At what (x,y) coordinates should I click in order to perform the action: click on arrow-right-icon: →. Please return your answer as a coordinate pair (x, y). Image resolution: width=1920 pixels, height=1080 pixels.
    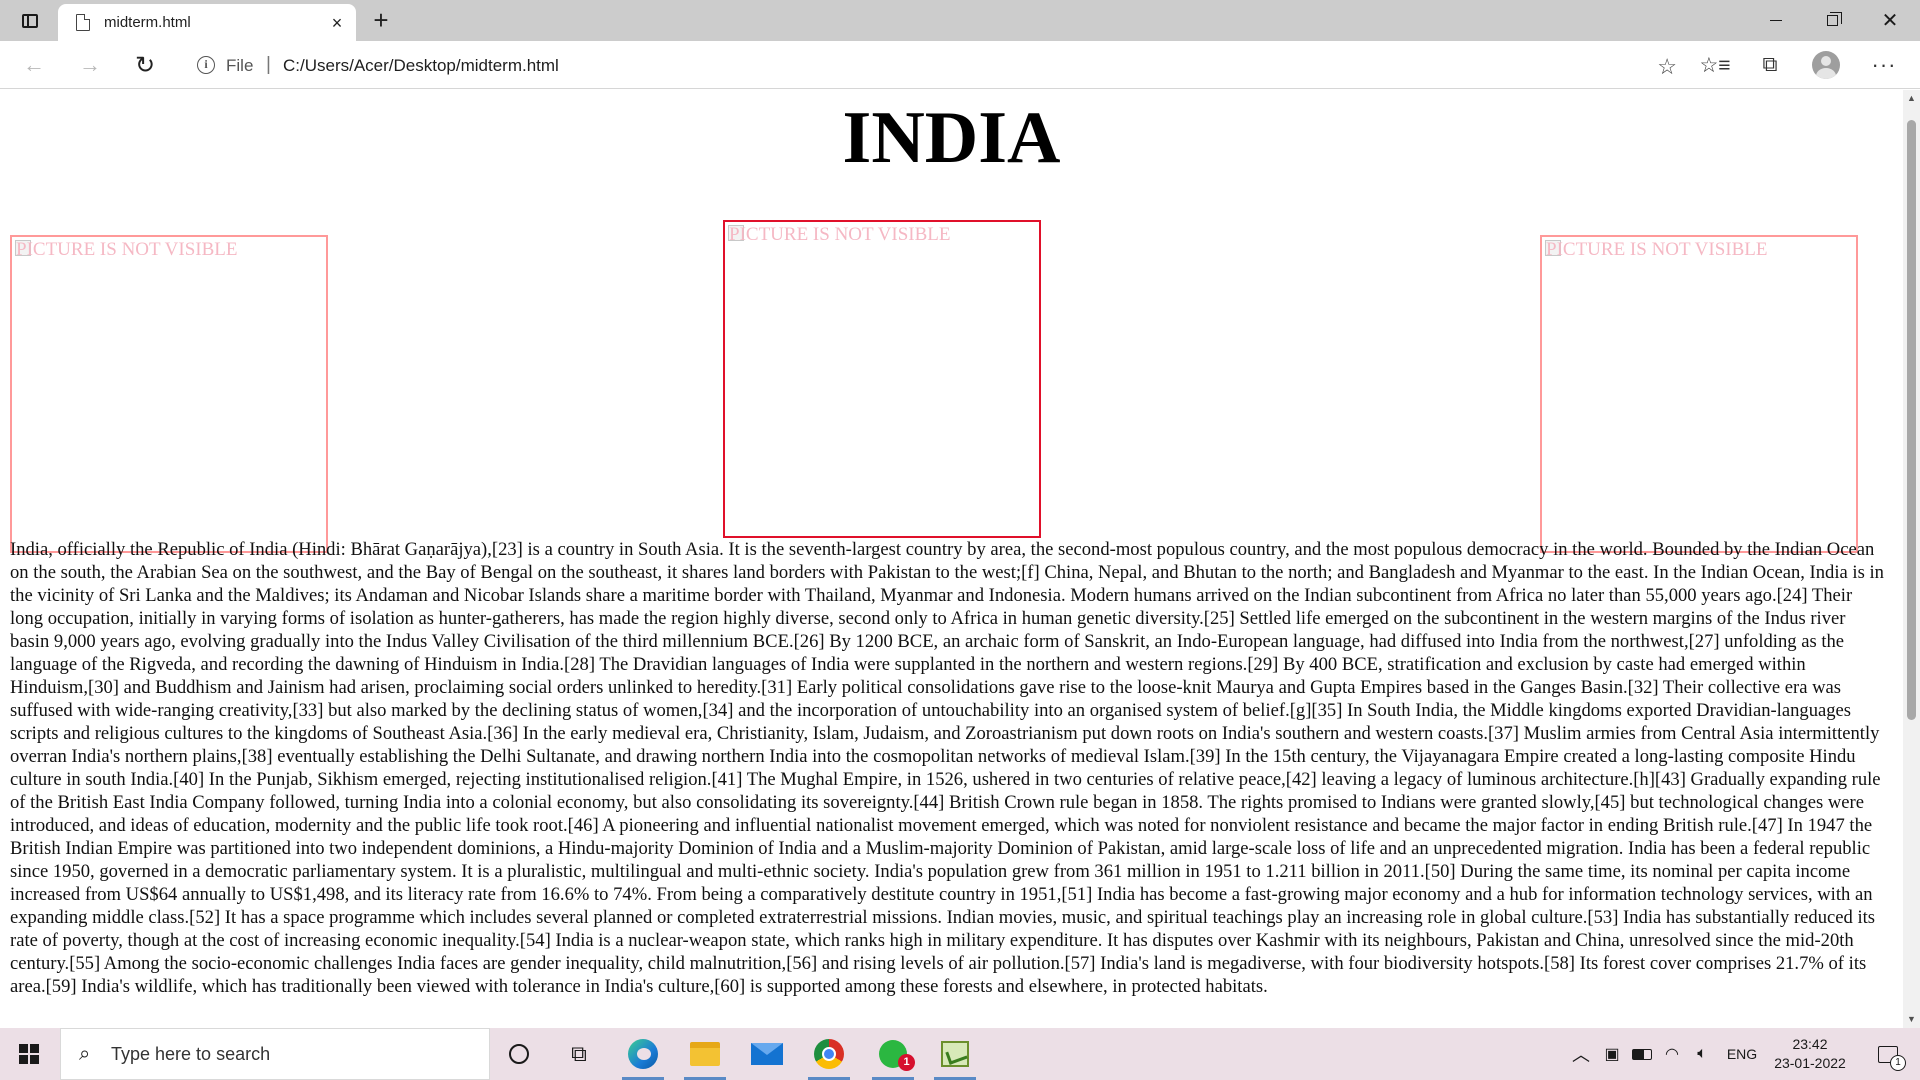
    Looking at the image, I should click on (90, 64).